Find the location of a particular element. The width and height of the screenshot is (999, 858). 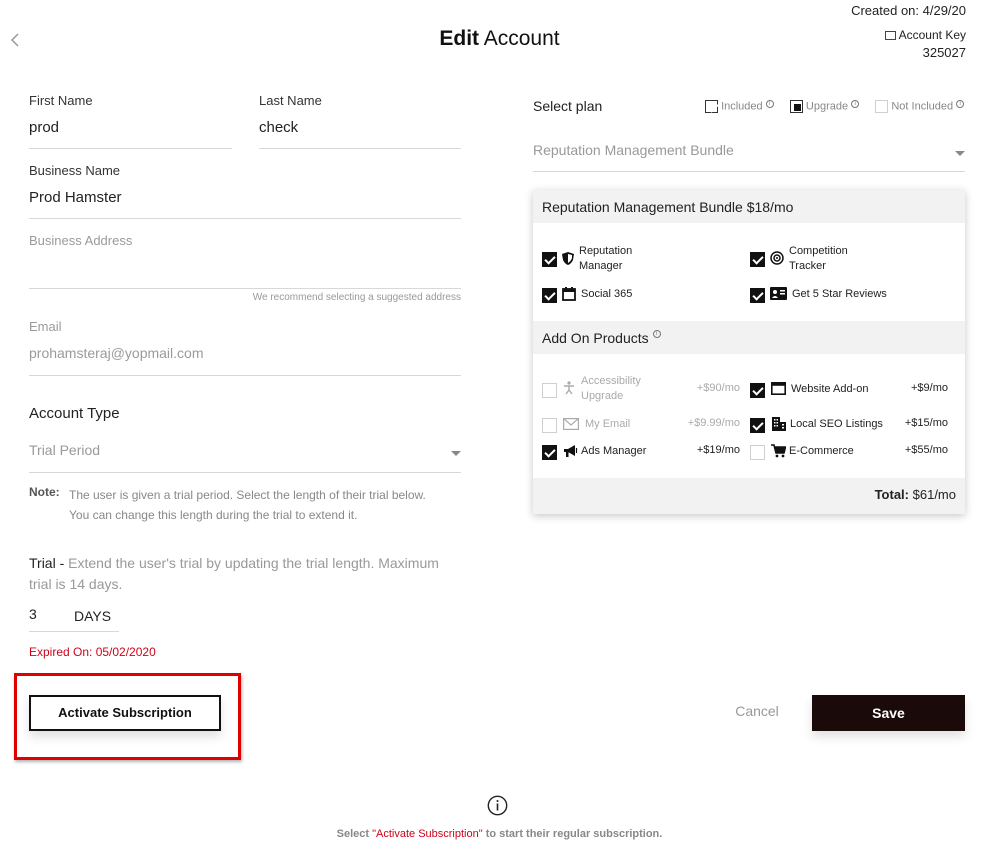

feature-social-365: Social 365 is located at coordinates (642, 295).